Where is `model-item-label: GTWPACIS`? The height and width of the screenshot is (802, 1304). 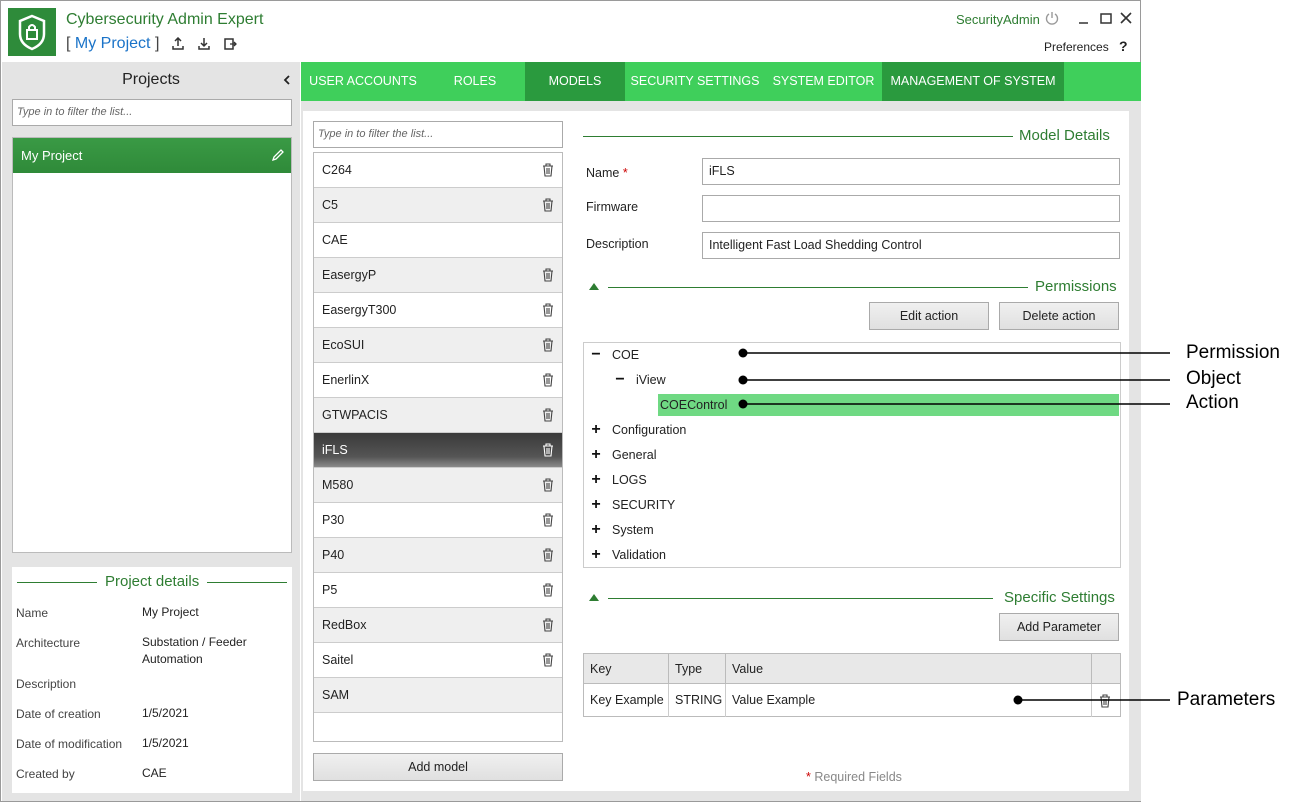
model-item-label: GTWPACIS is located at coordinates (355, 415).